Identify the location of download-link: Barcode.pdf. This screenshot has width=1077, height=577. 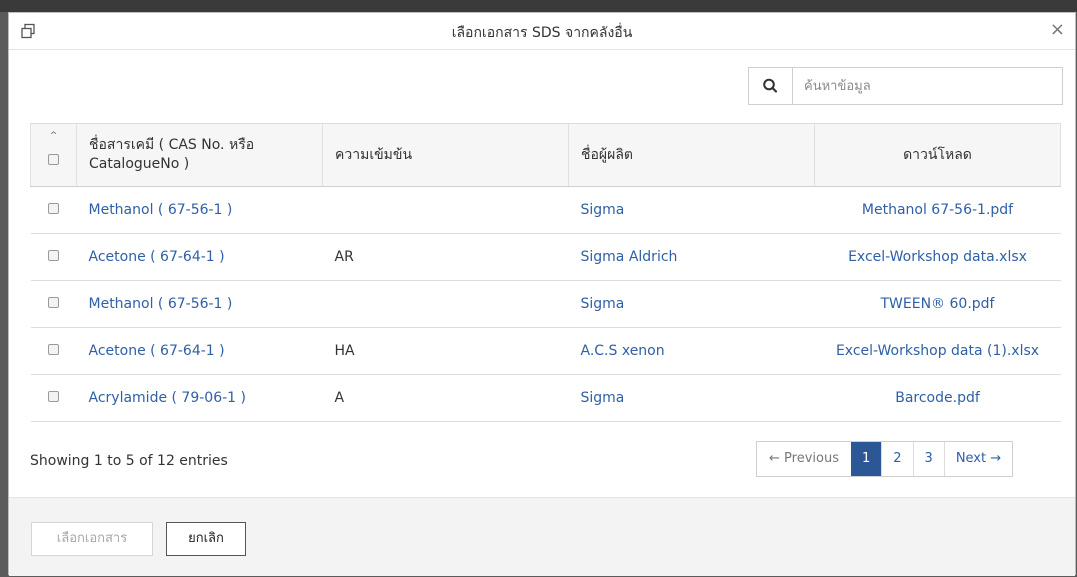
(937, 398).